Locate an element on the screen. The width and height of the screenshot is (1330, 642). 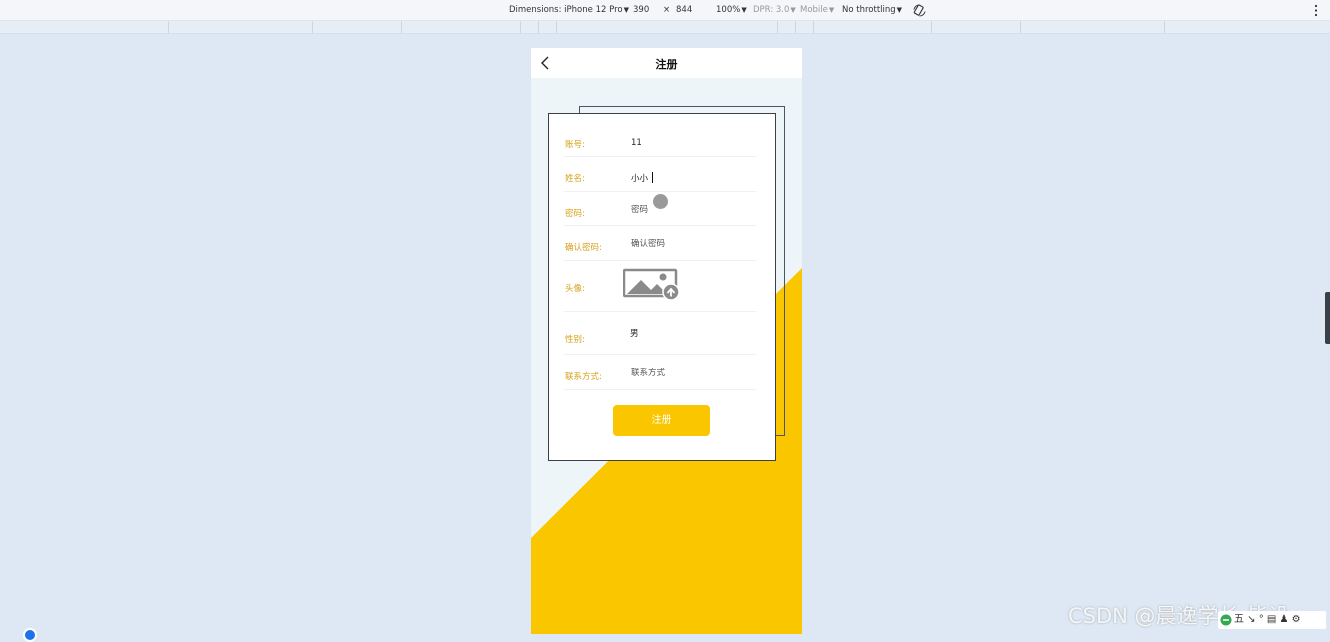
contact-row: 联系方式: is located at coordinates (660, 372).